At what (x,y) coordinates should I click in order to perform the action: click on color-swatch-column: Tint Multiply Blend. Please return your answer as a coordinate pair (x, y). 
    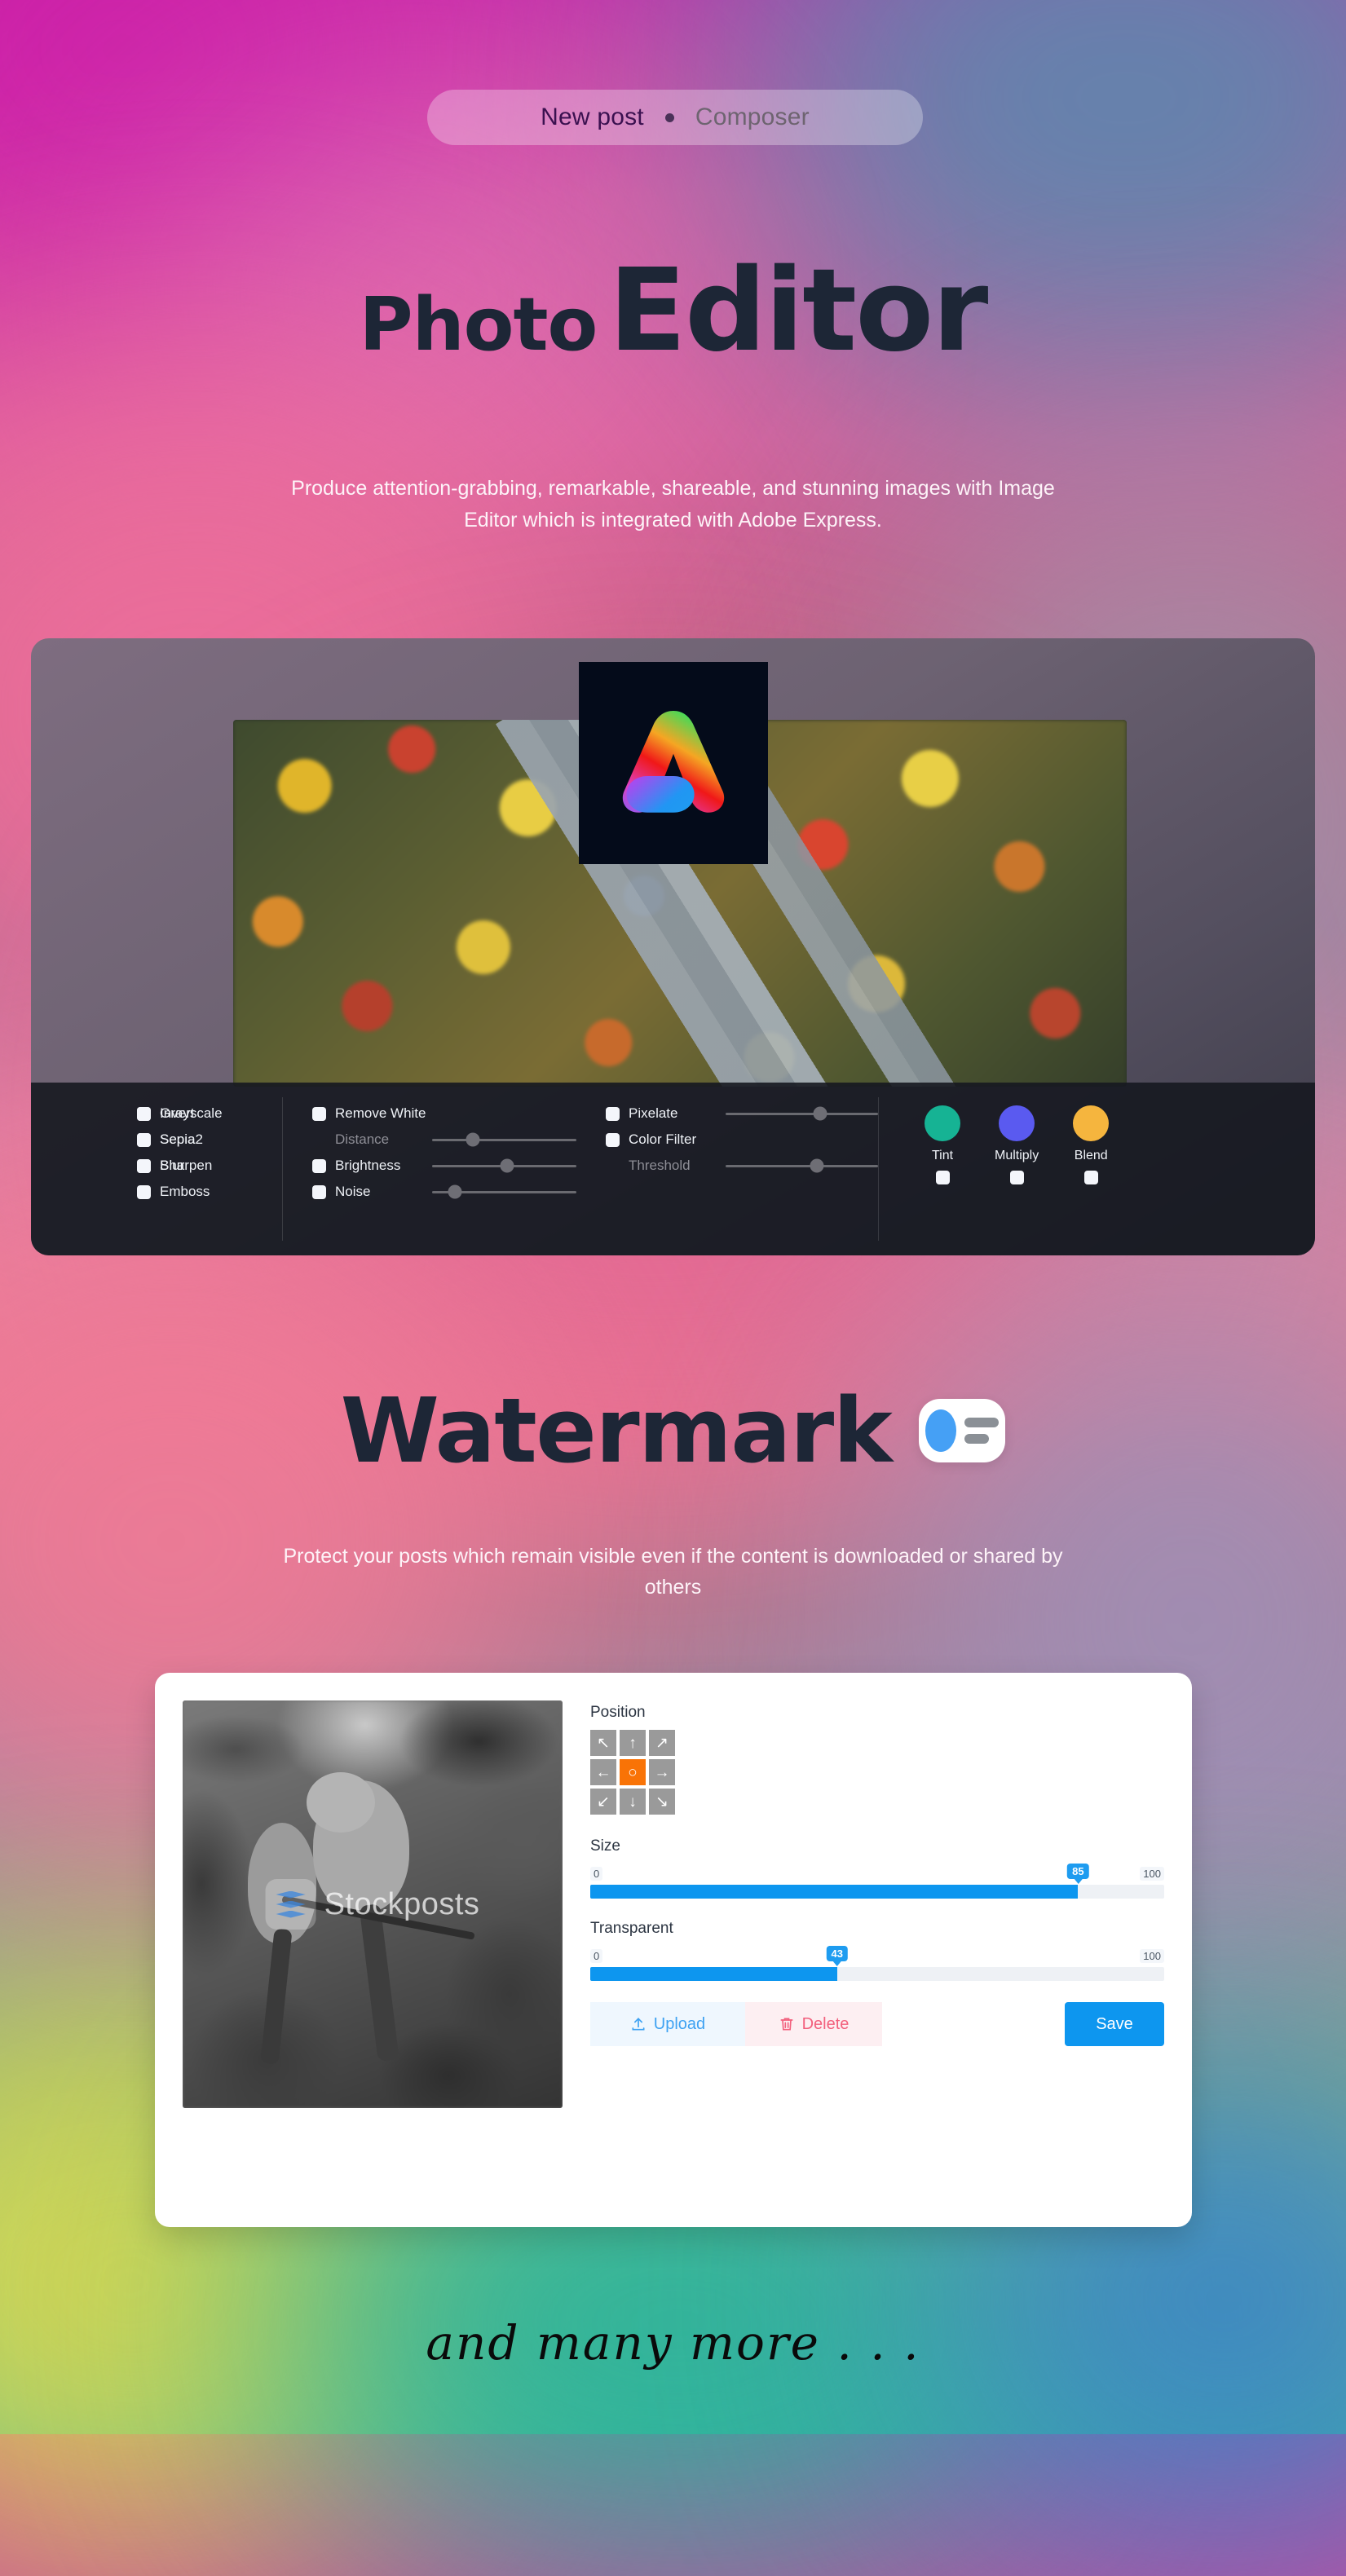
    Looking at the image, I should click on (1097, 1169).